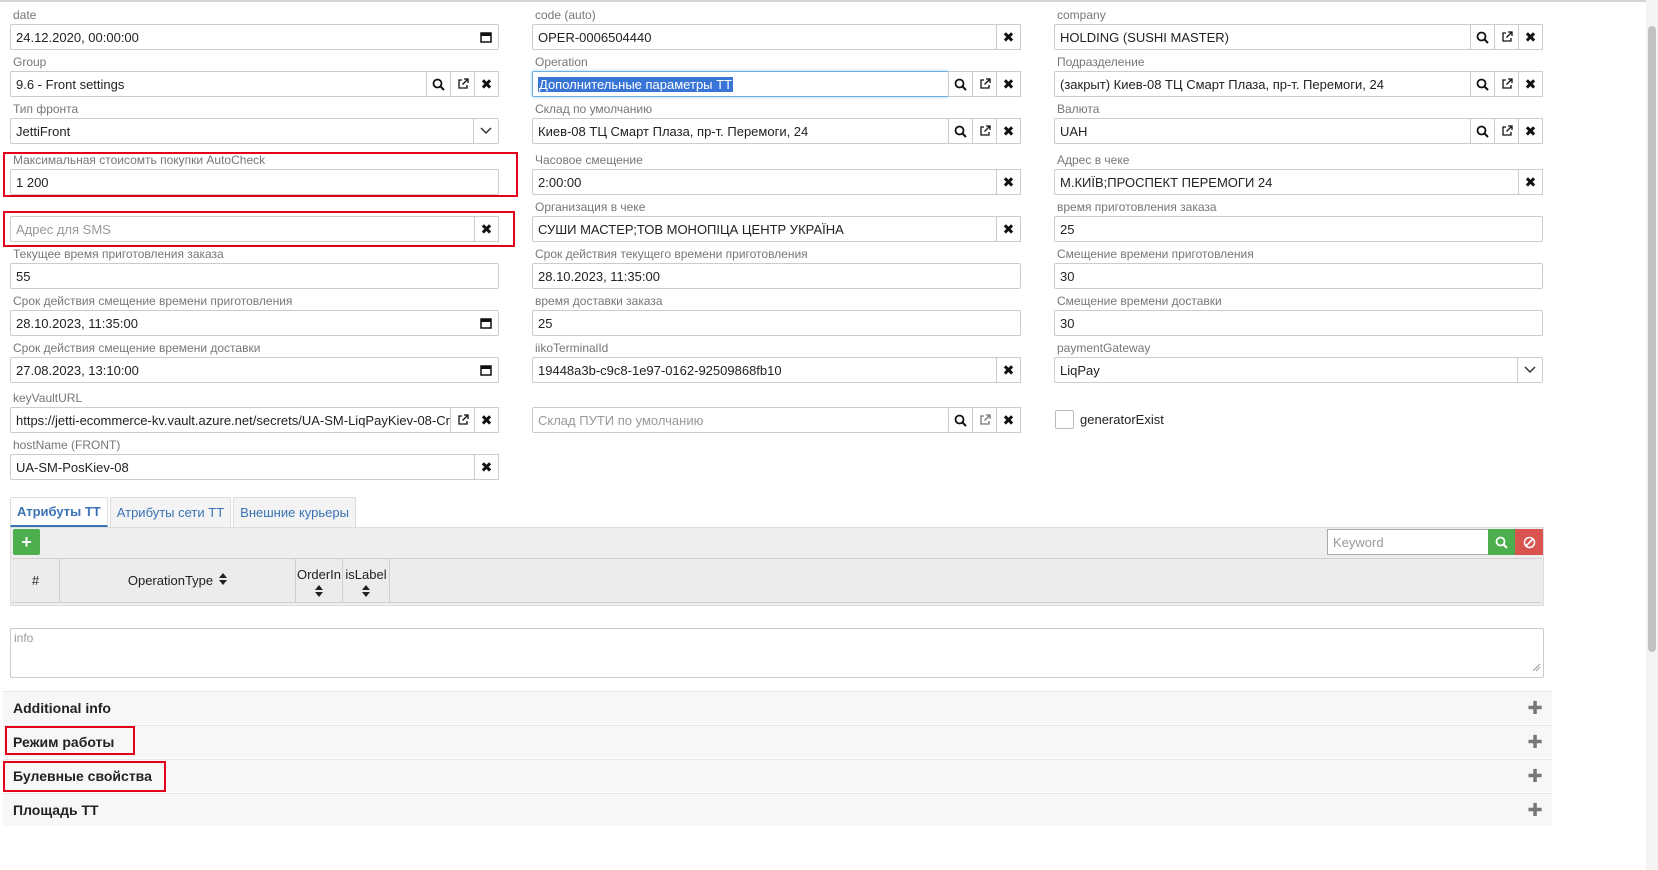 The image size is (1658, 870). Describe the element at coordinates (26, 542) in the screenshot. I see `add-row-button: +` at that location.